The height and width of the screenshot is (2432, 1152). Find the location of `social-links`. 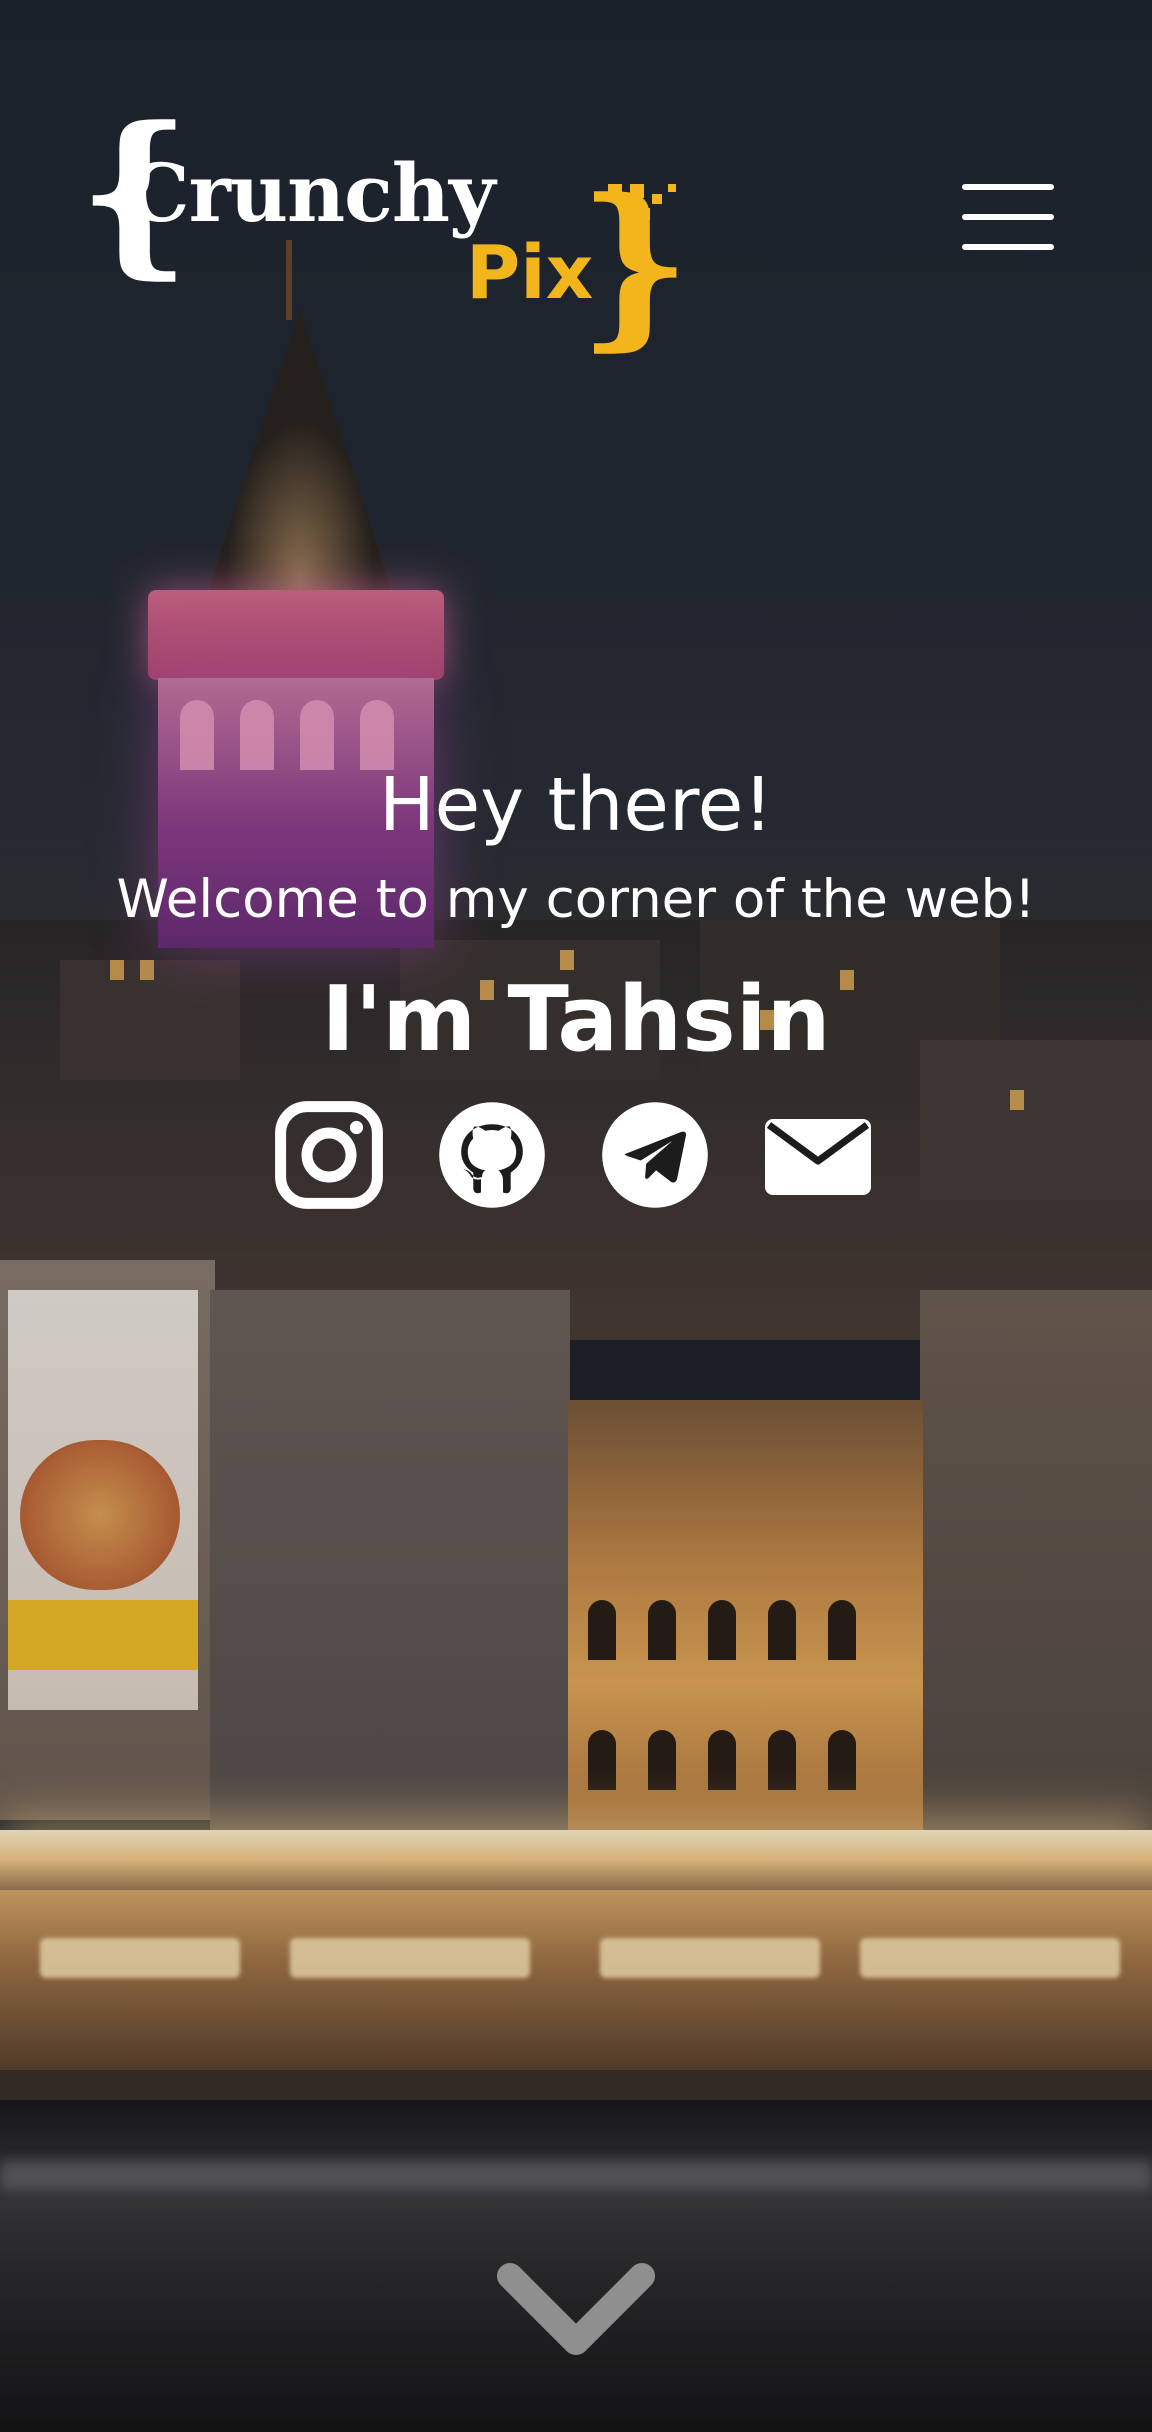

social-links is located at coordinates (579, 1155).